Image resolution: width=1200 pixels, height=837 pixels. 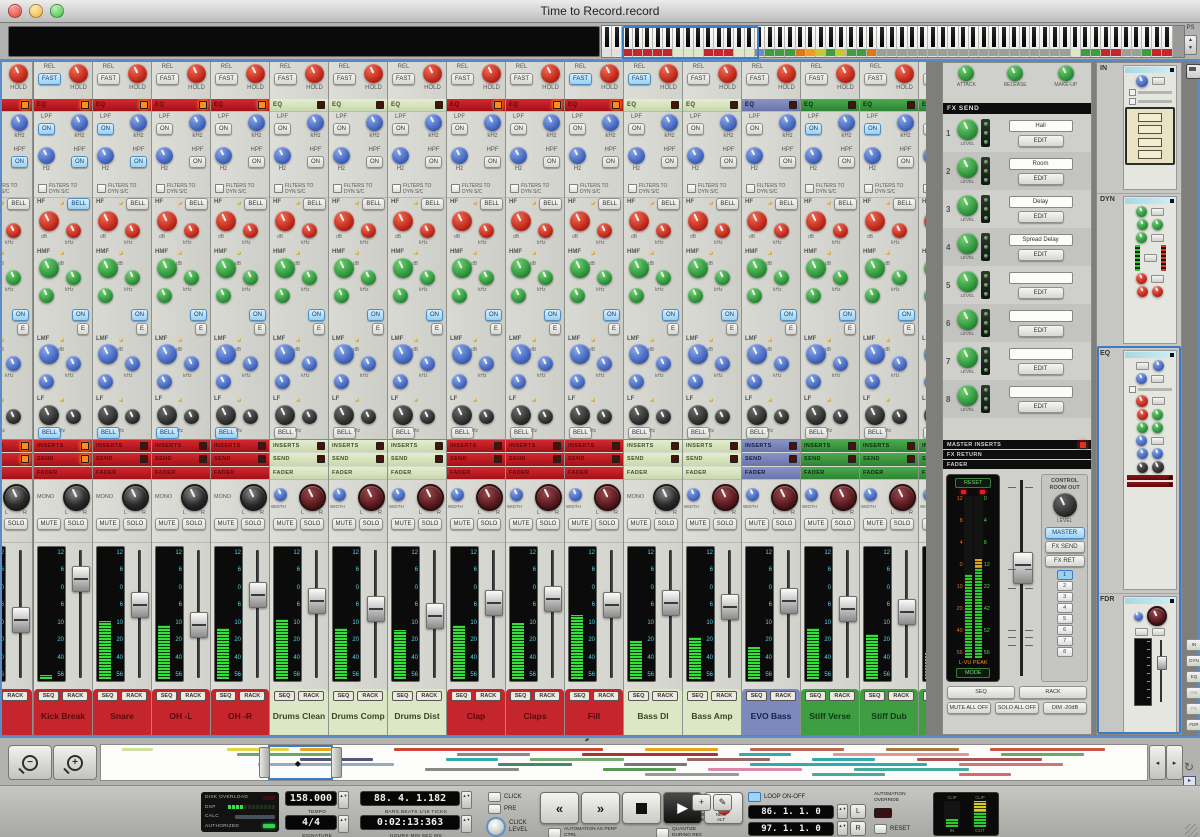 What do you see at coordinates (240, 712) in the screenshot?
I see `channel-name-plate: SEQ RACK OH -R` at bounding box center [240, 712].